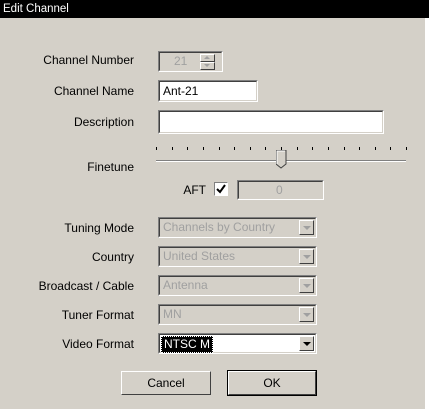 The image size is (429, 409). Describe the element at coordinates (36, 9) in the screenshot. I see `window-title: Edit Channel` at that location.